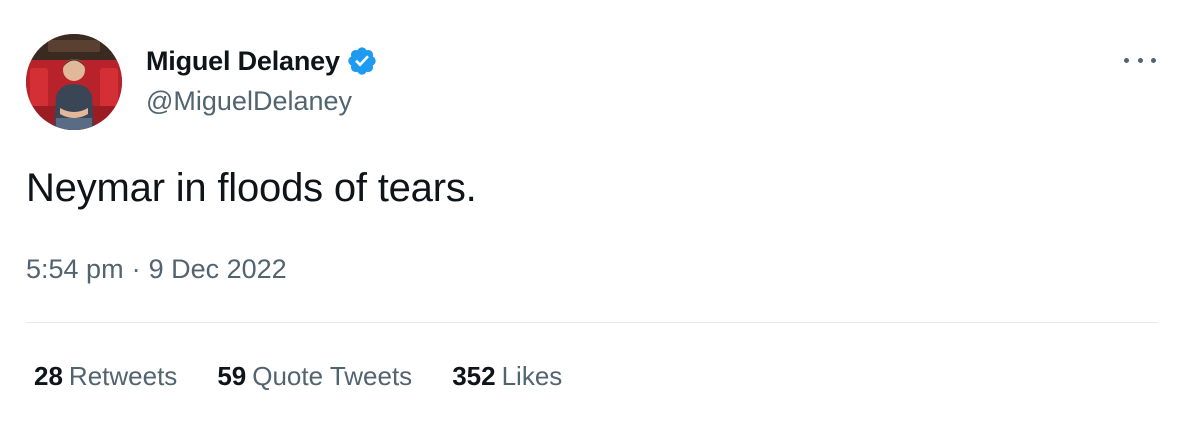 This screenshot has height=422, width=1192. I want to click on avatar-photo, so click(74, 82).